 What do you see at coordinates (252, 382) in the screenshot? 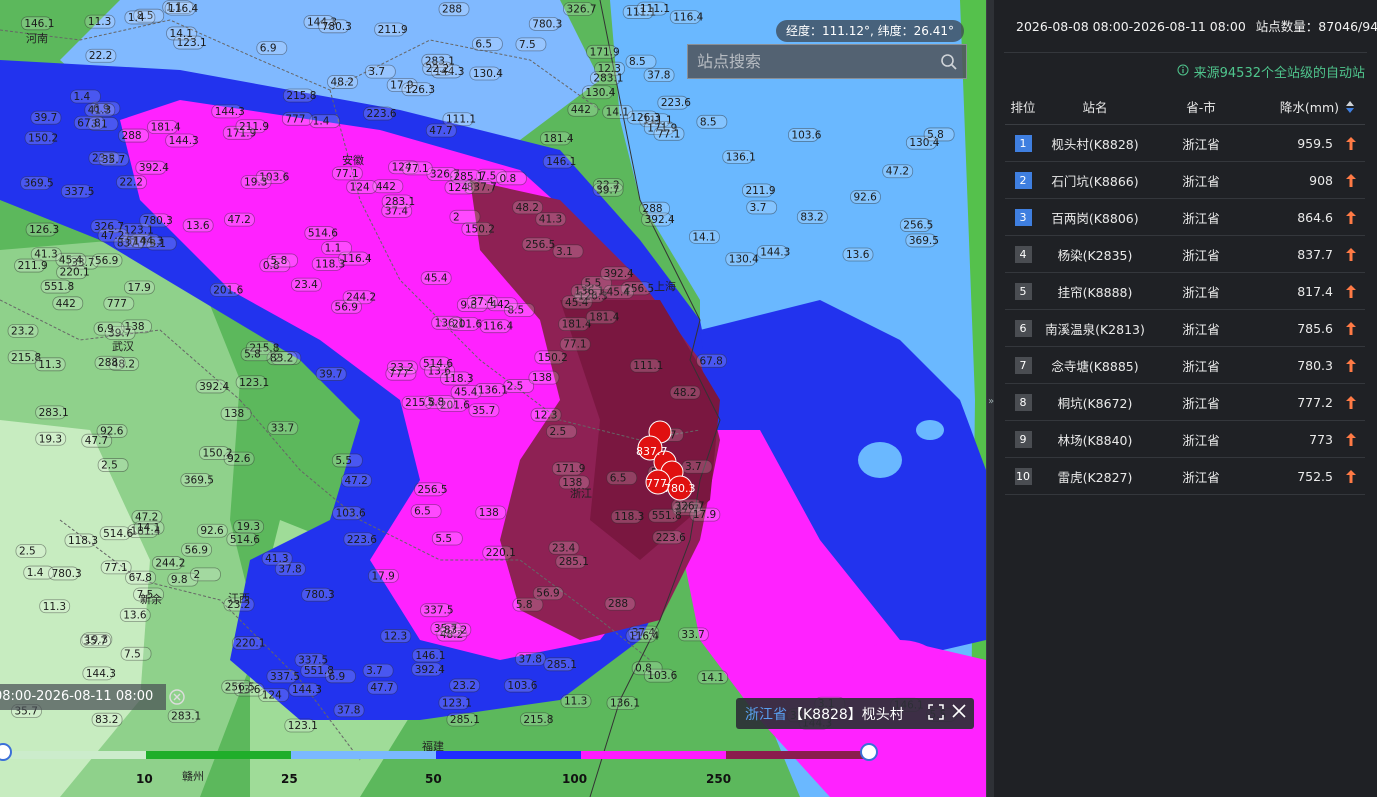
I see `station-value: 123.1` at bounding box center [252, 382].